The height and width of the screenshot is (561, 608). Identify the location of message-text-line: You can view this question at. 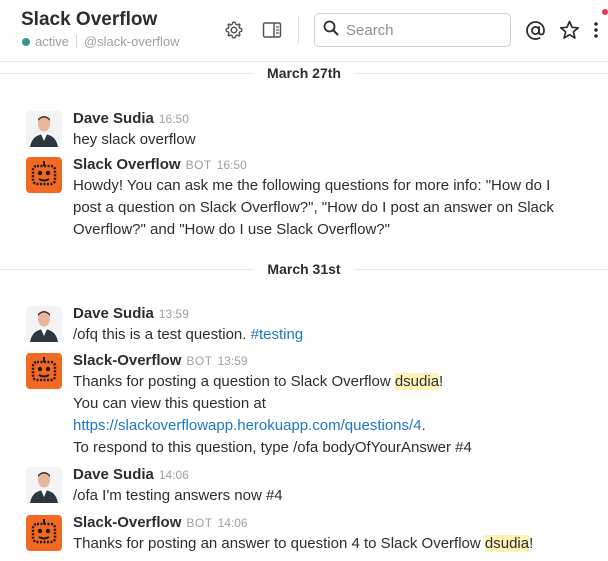
(169, 403).